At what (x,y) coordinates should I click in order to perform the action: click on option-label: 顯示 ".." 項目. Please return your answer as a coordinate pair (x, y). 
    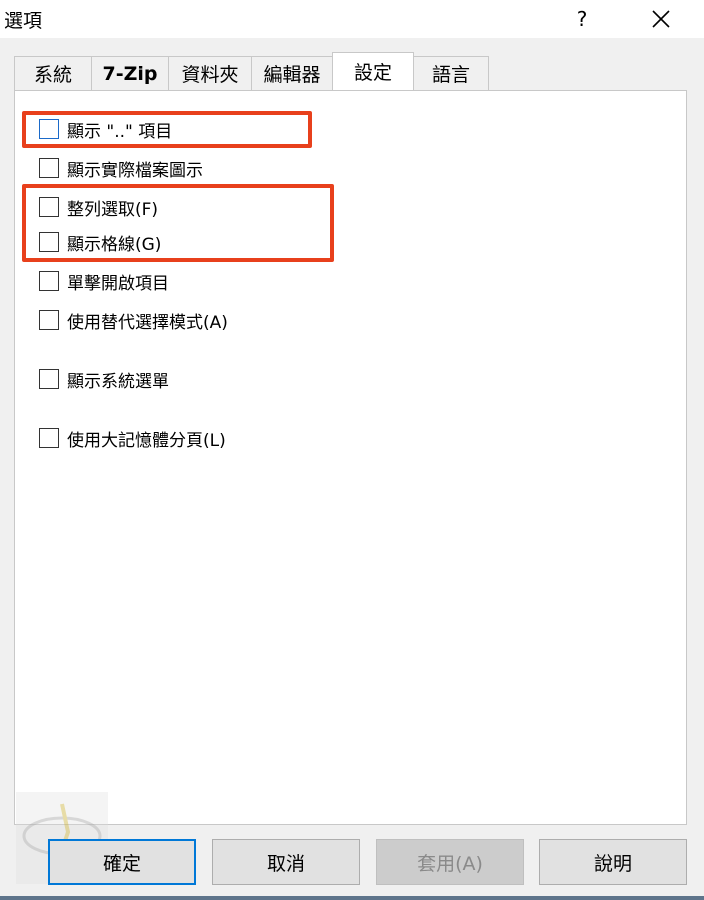
    Looking at the image, I should click on (120, 131).